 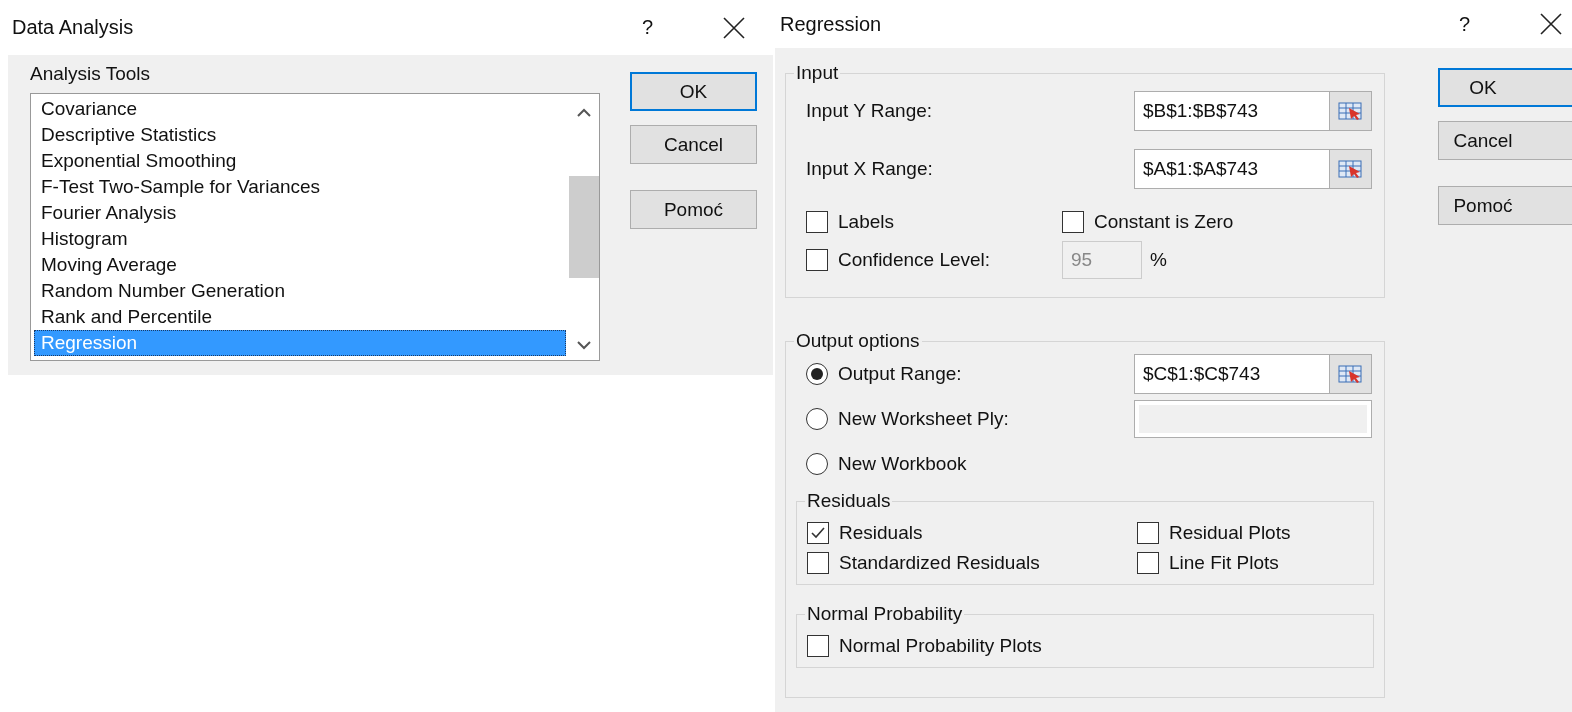 I want to click on radio-label: New Workbook, so click(x=902, y=464).